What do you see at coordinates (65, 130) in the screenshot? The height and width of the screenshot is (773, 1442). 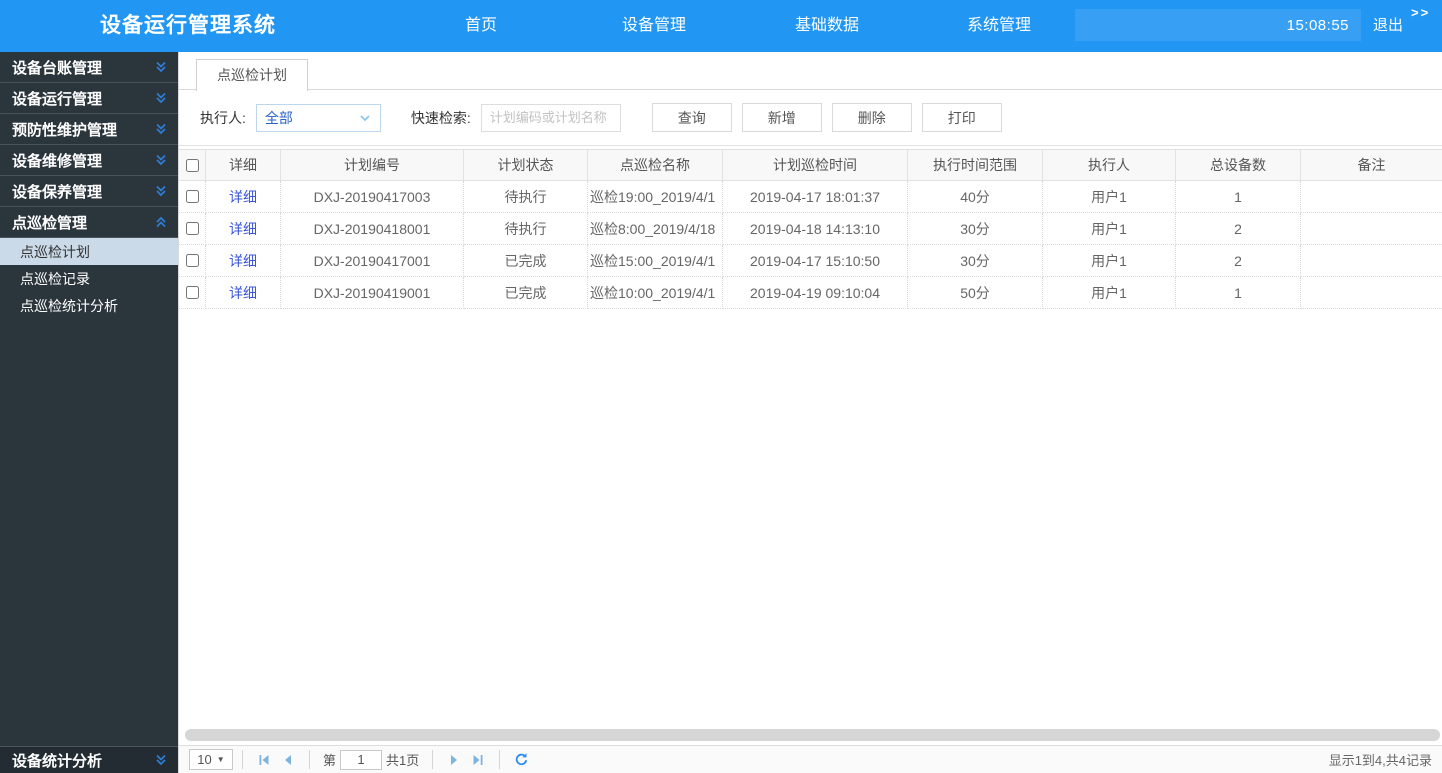 I see `sidebar-item-label: 预防性维护管理` at bounding box center [65, 130].